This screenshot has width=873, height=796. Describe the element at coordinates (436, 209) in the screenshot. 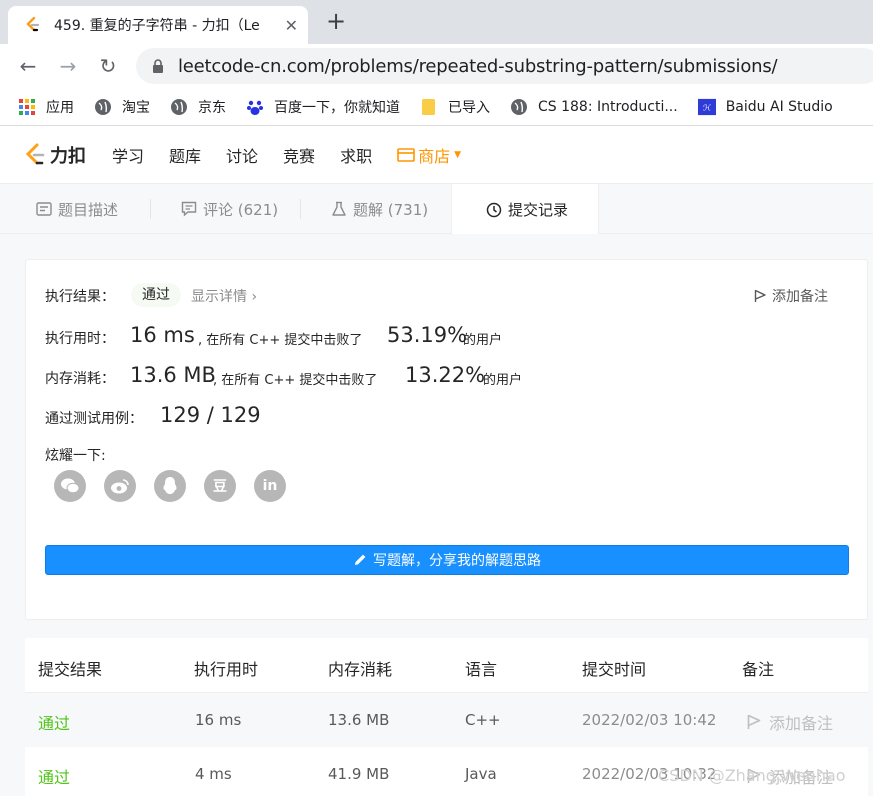

I see `problem-tabs: 题目描述 评论 (621) 题解 (731) 提交记录` at that location.